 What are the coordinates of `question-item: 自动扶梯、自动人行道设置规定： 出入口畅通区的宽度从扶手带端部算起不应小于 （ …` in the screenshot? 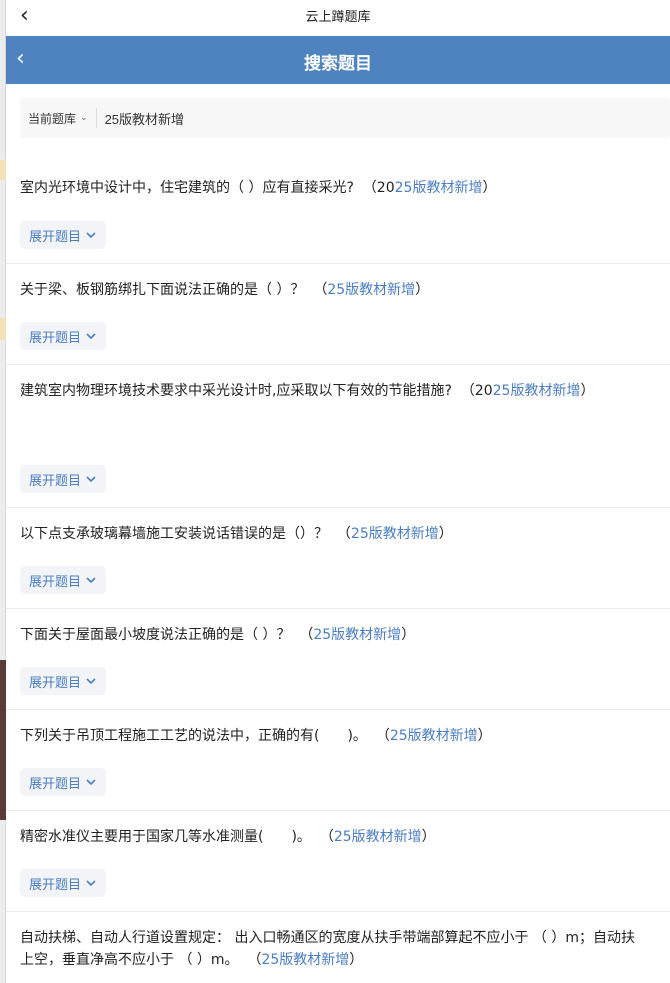 It's located at (338, 947).